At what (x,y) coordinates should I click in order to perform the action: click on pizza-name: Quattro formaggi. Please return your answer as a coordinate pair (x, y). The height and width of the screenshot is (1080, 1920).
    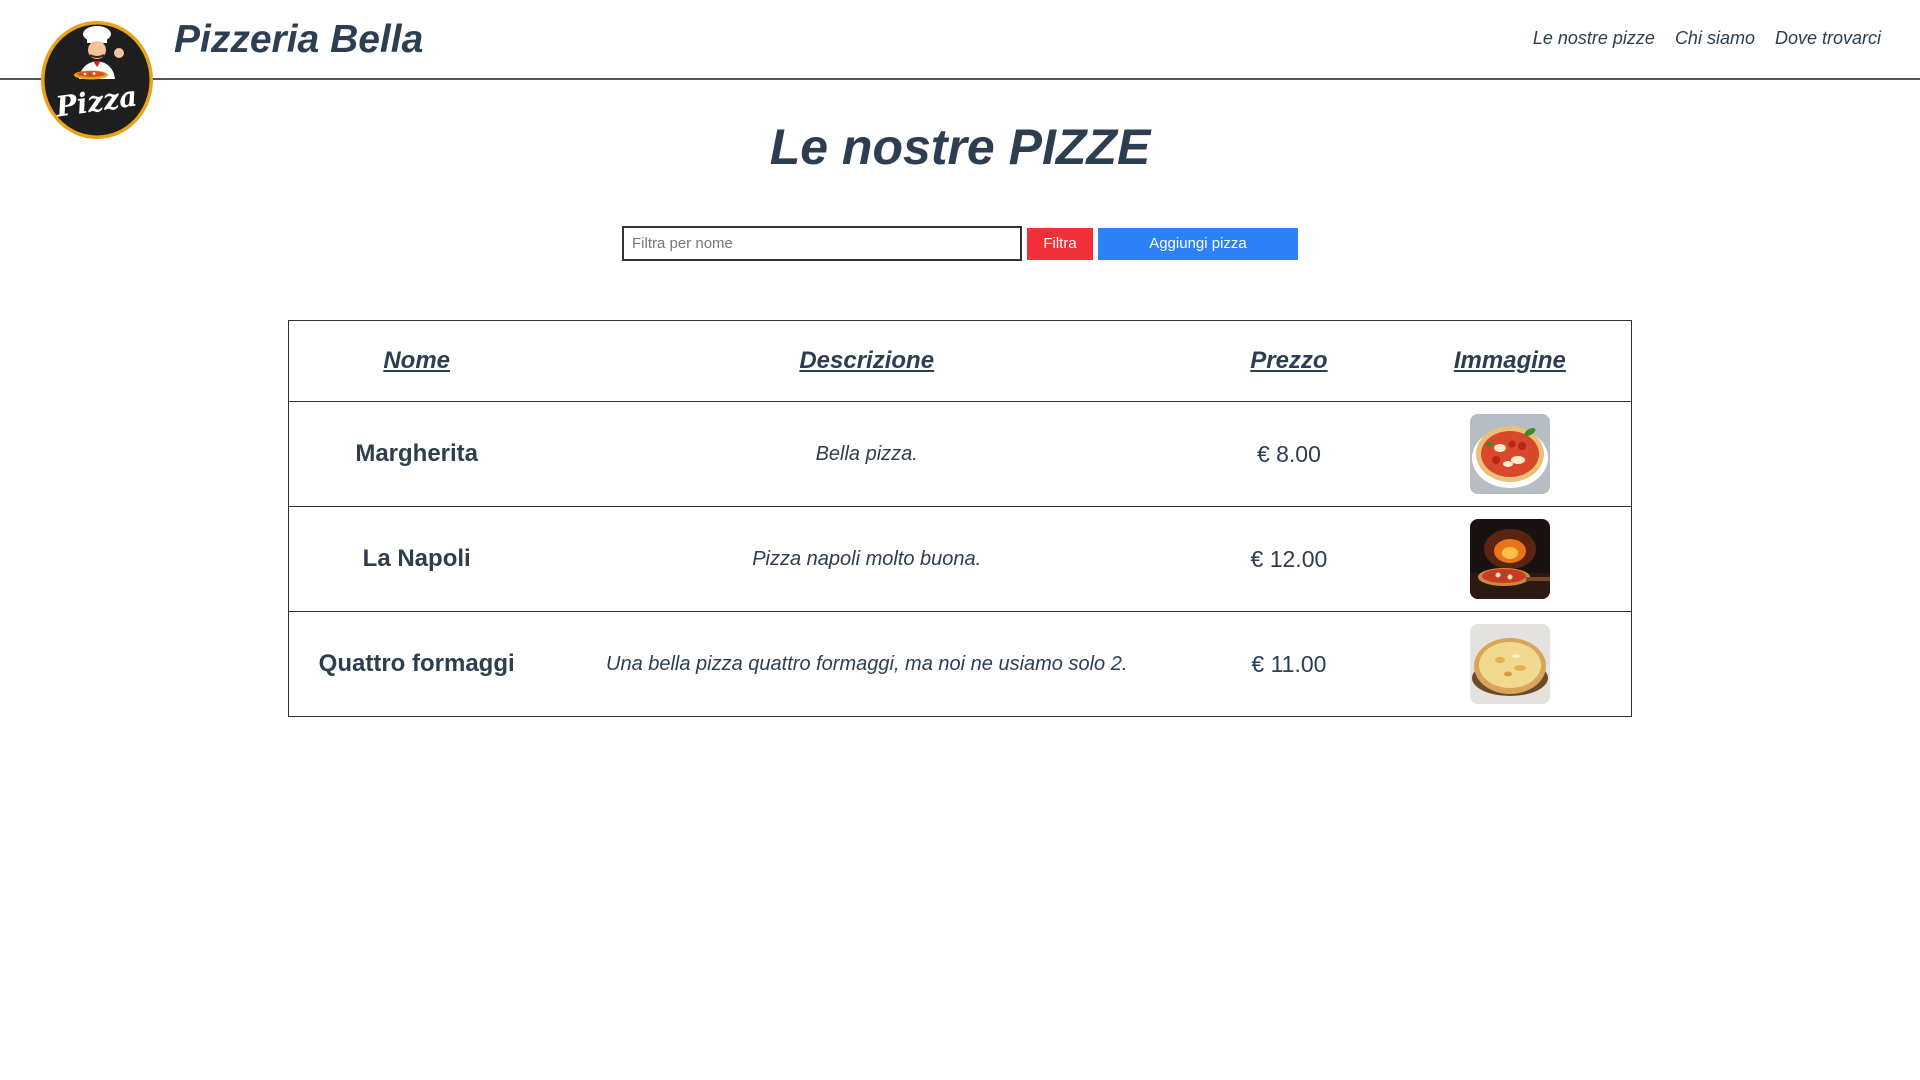
    Looking at the image, I should click on (416, 663).